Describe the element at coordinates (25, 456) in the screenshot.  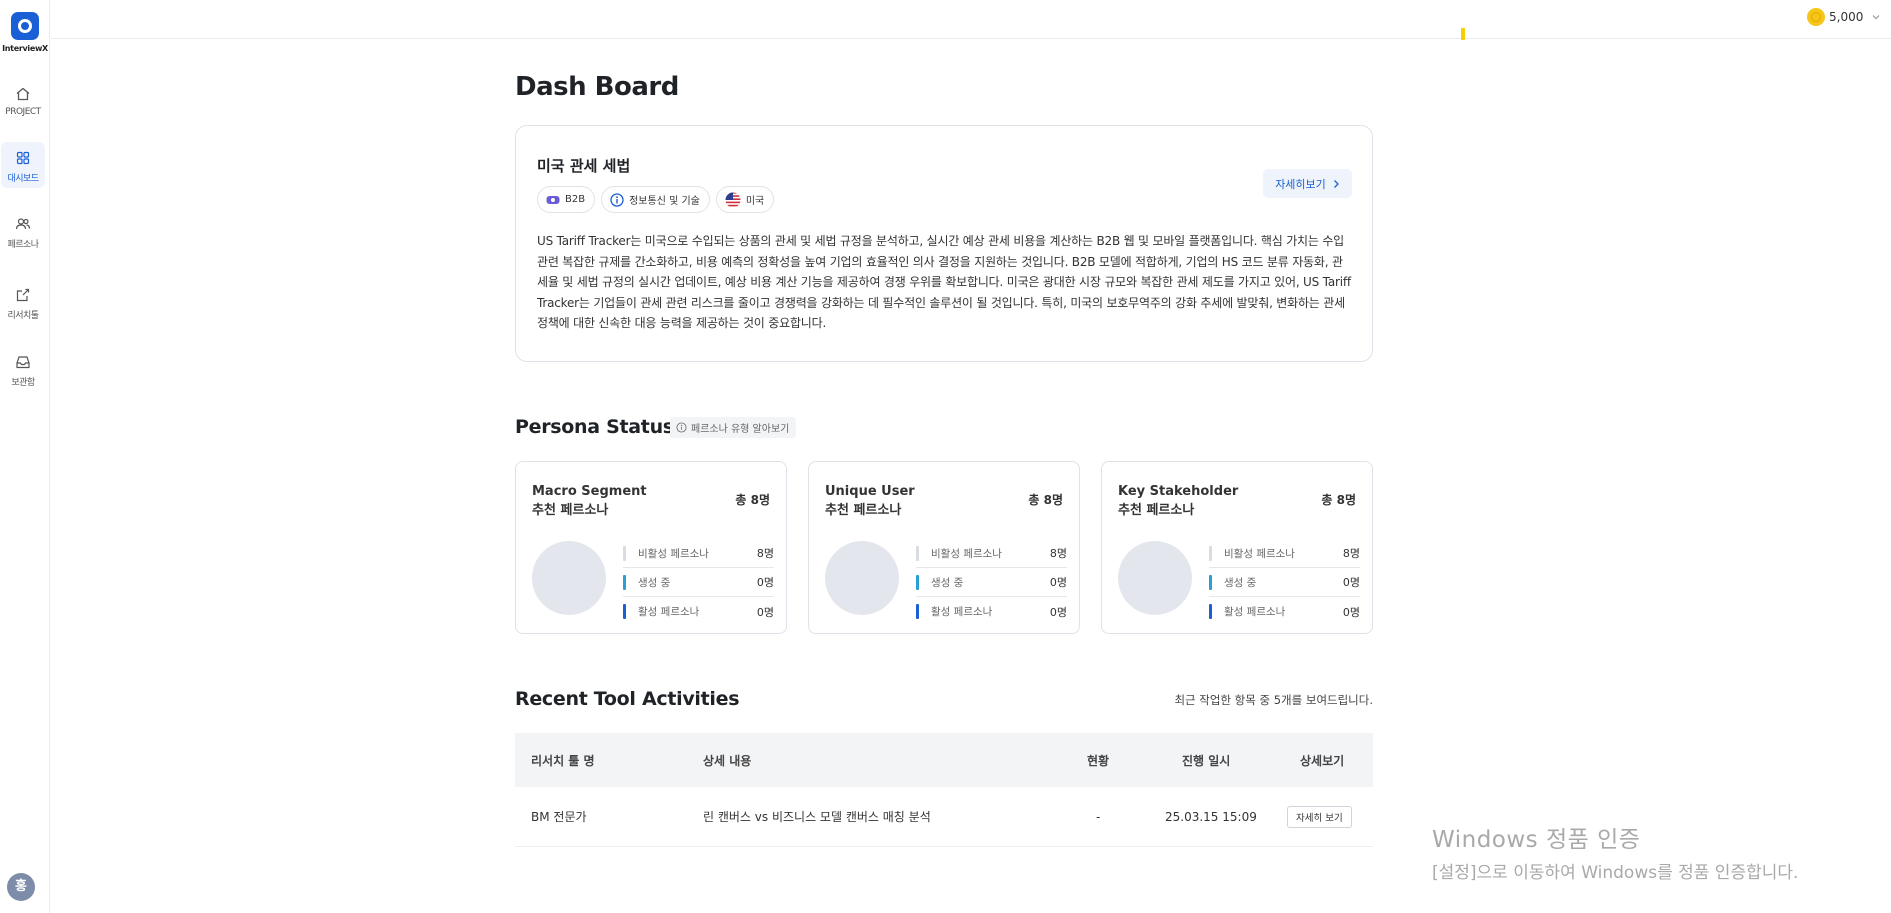
I see `sidebar: InterviewX PROJECT 대시보드 페르소나 리서치툴 보관함 홍` at that location.